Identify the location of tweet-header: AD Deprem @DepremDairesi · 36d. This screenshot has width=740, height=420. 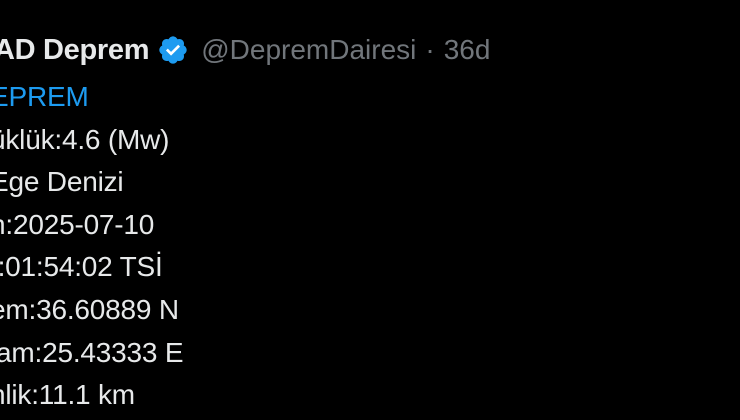
(245, 50).